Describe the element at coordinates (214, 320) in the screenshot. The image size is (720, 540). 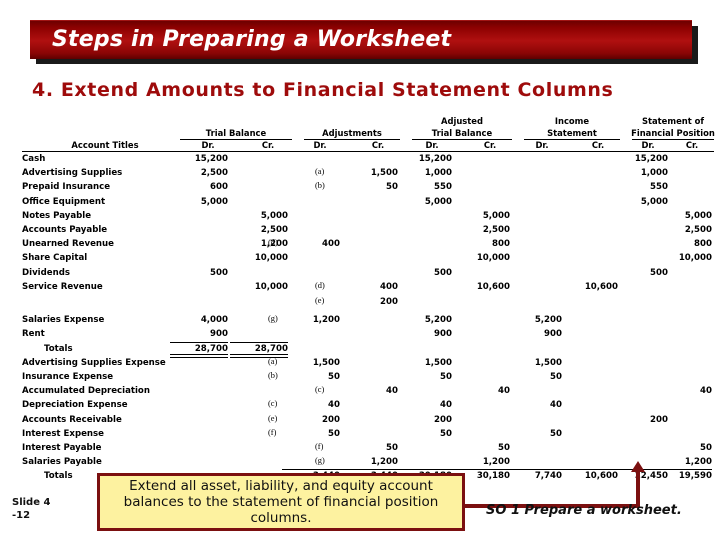
I see `amount-cell: 4,000` at that location.